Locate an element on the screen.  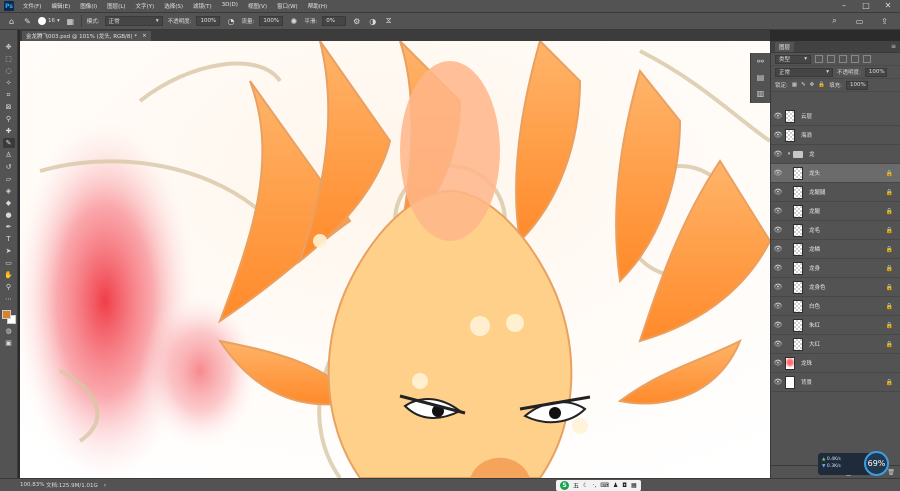
fill-field: 100% is located at coordinates (857, 85).